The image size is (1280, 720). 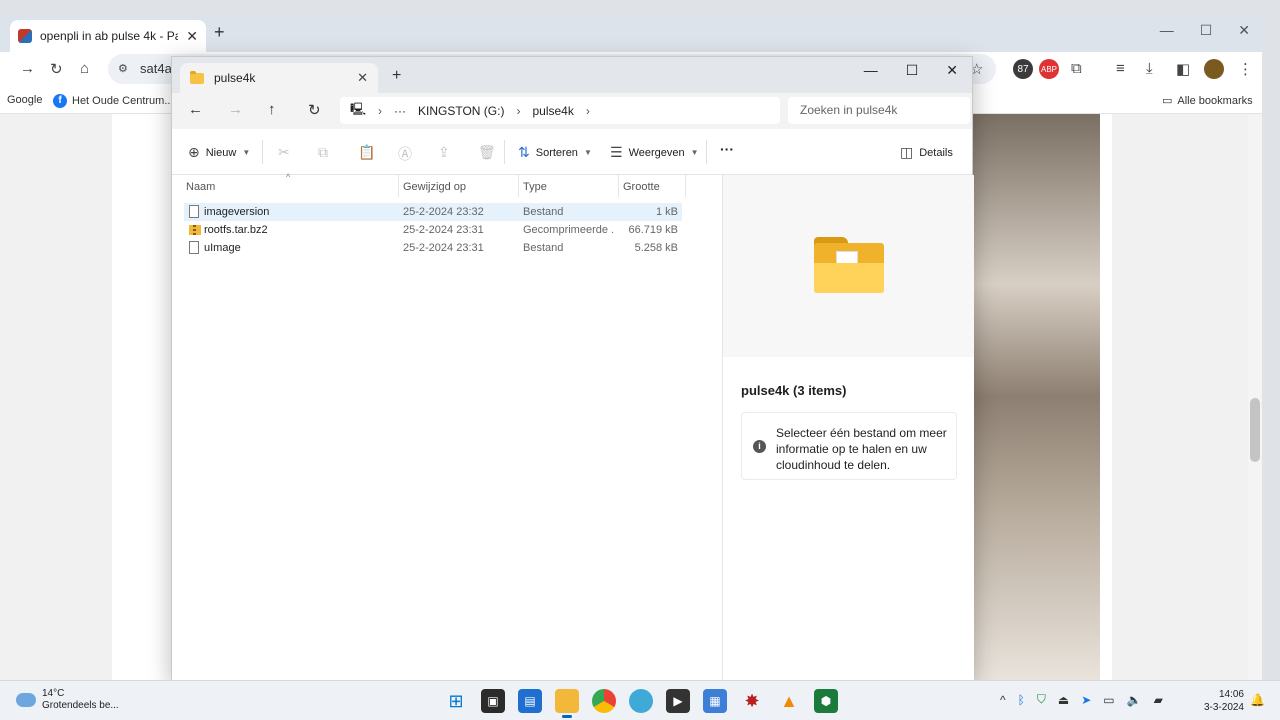 What do you see at coordinates (461, 111) in the screenshot?
I see `breadcrumb-drive: KINGSTON (G:)` at bounding box center [461, 111].